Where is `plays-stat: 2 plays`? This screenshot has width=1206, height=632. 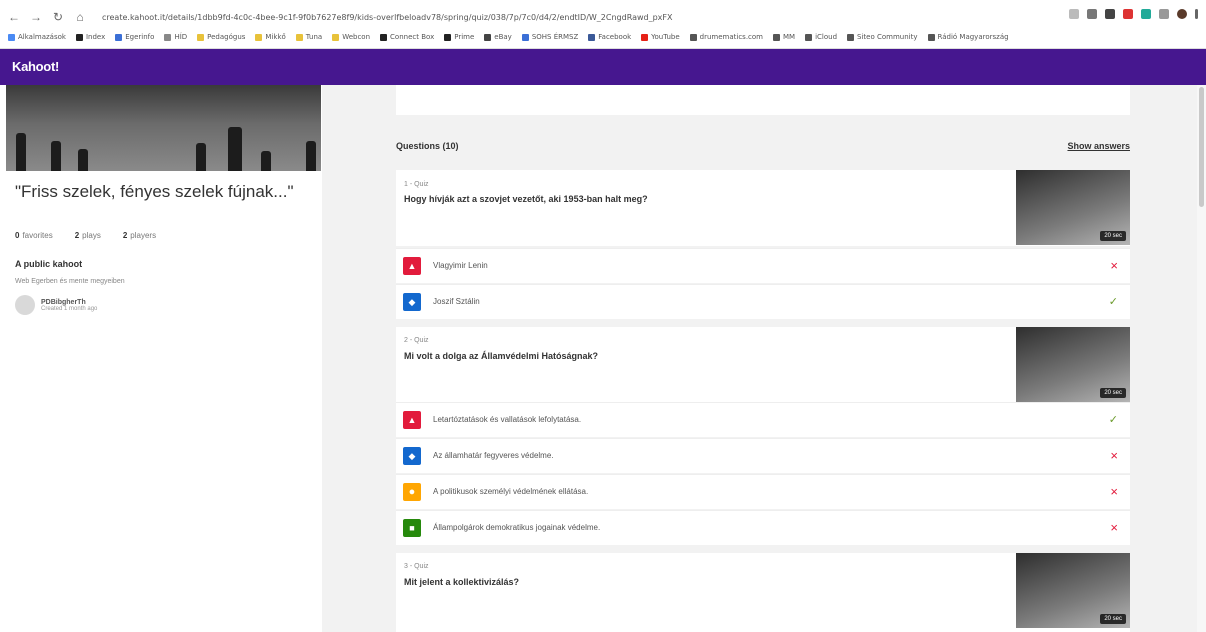 plays-stat: 2 plays is located at coordinates (87, 235).